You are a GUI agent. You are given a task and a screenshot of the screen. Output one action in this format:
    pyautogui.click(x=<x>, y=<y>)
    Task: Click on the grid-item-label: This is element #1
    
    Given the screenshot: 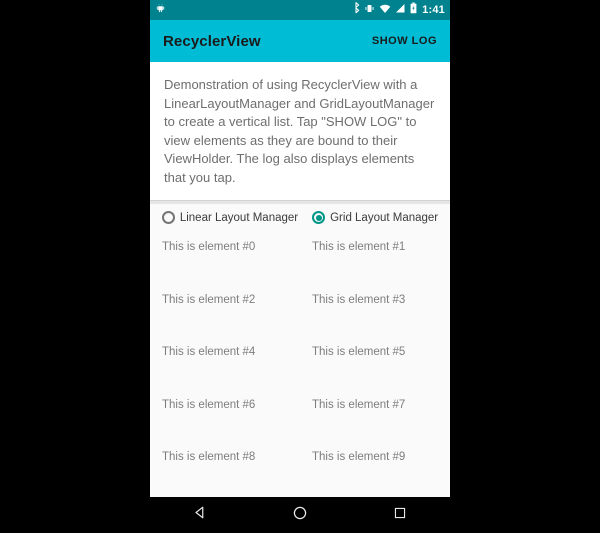 What is the action you would take?
    pyautogui.click(x=359, y=247)
    